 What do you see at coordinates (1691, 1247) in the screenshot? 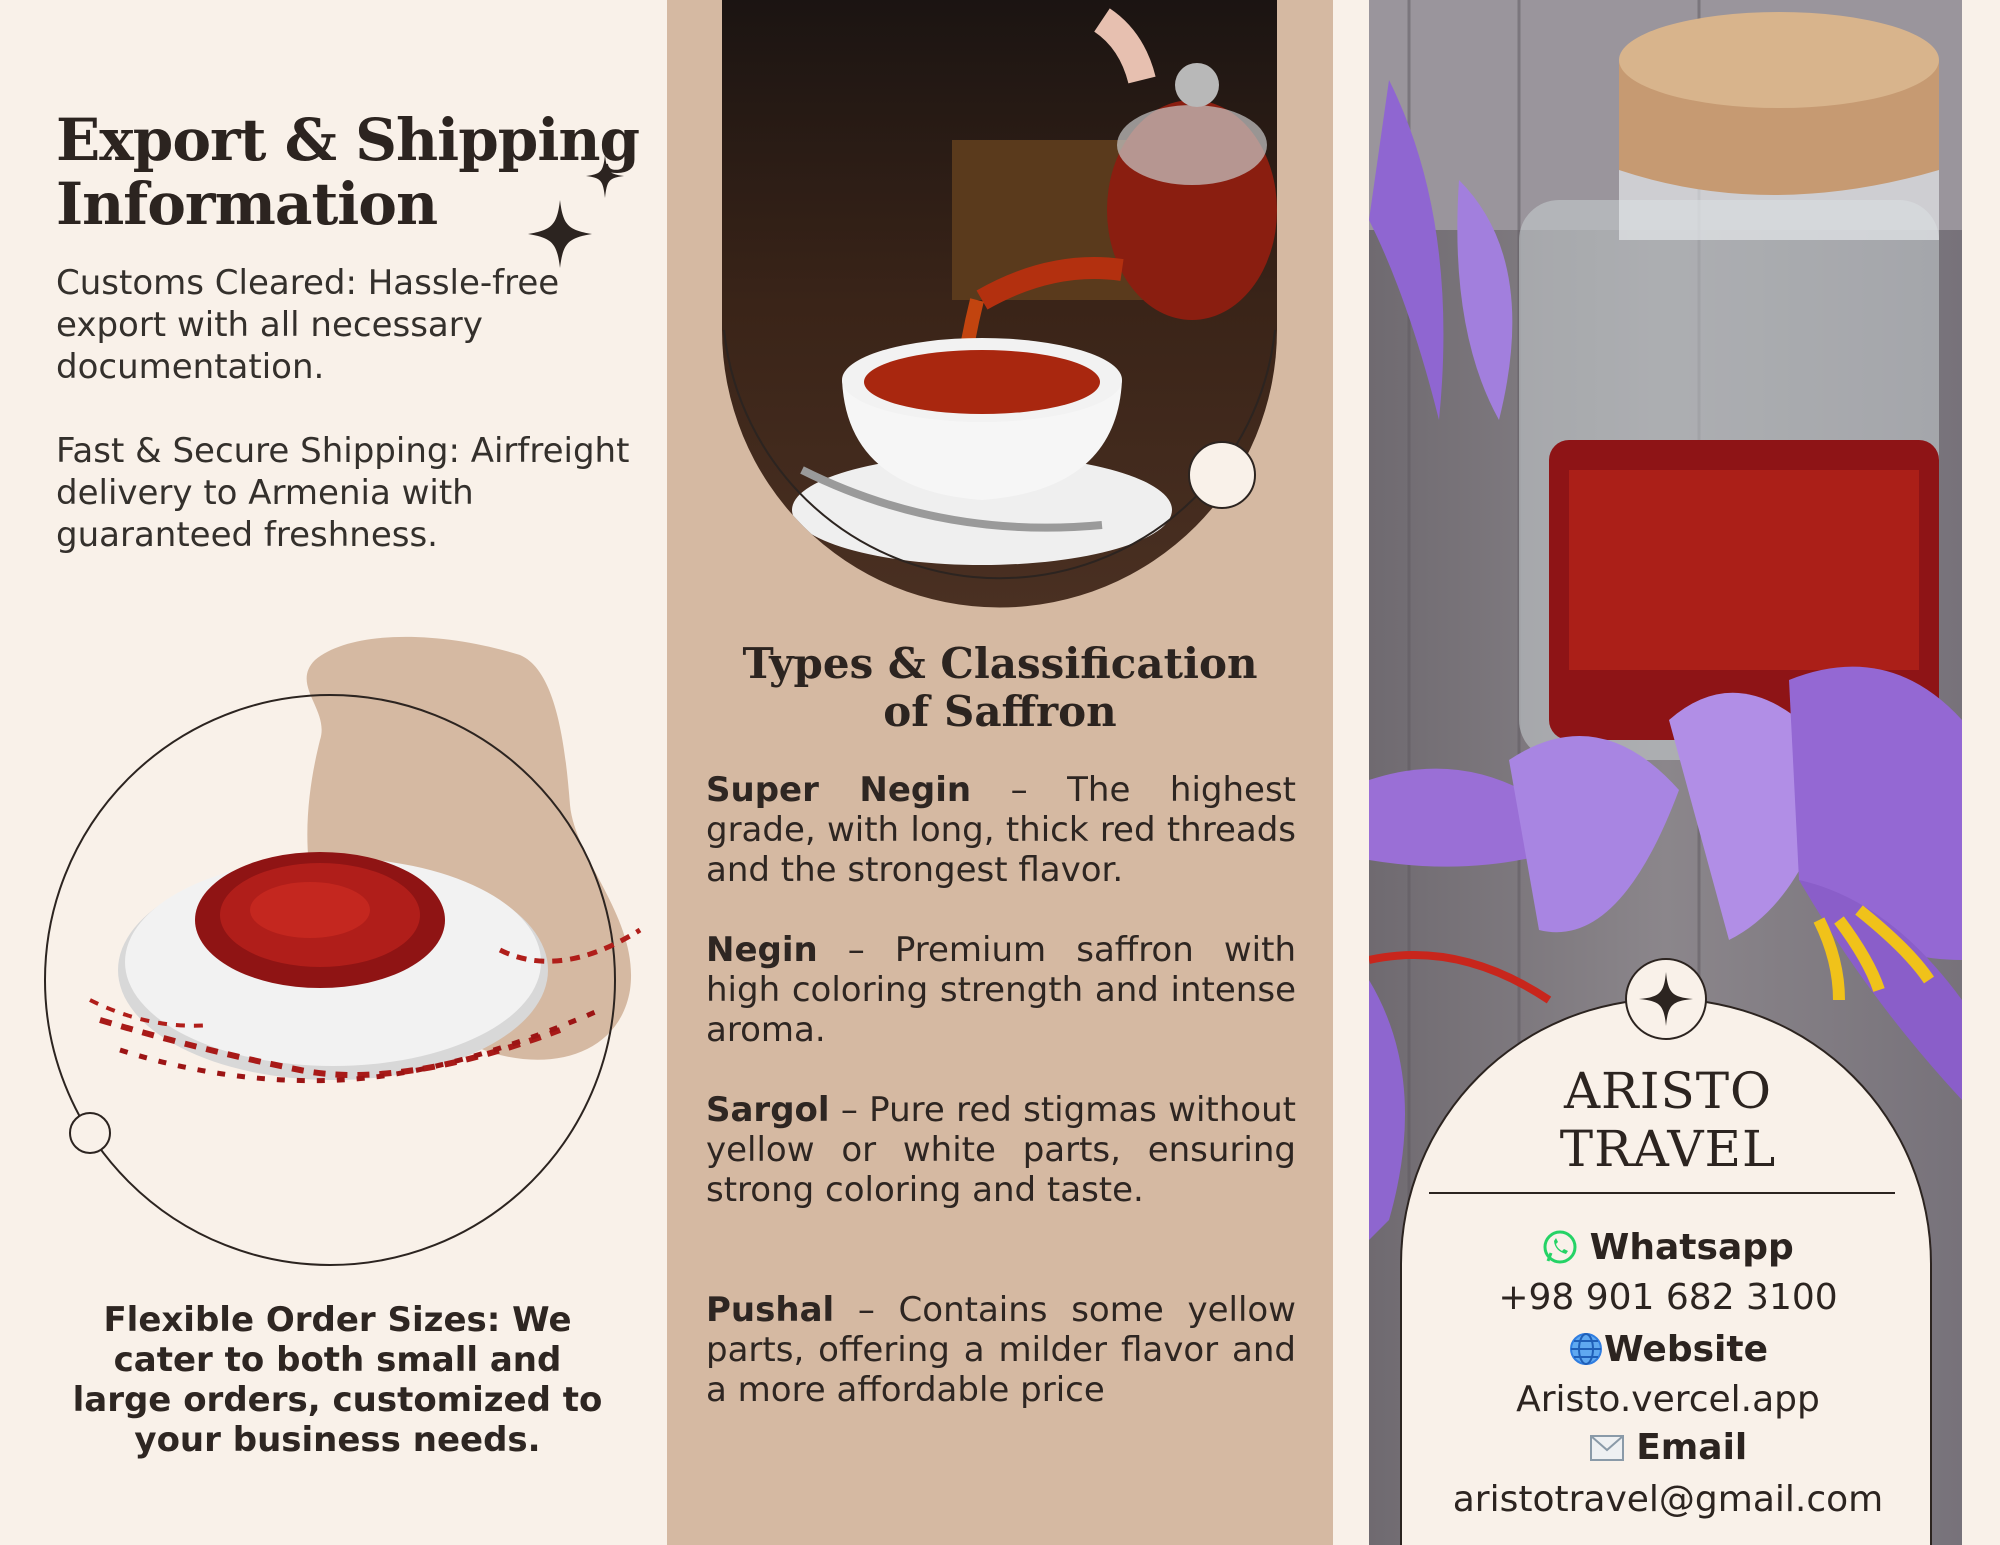
I see `whatsapp-label: Whatsapp` at bounding box center [1691, 1247].